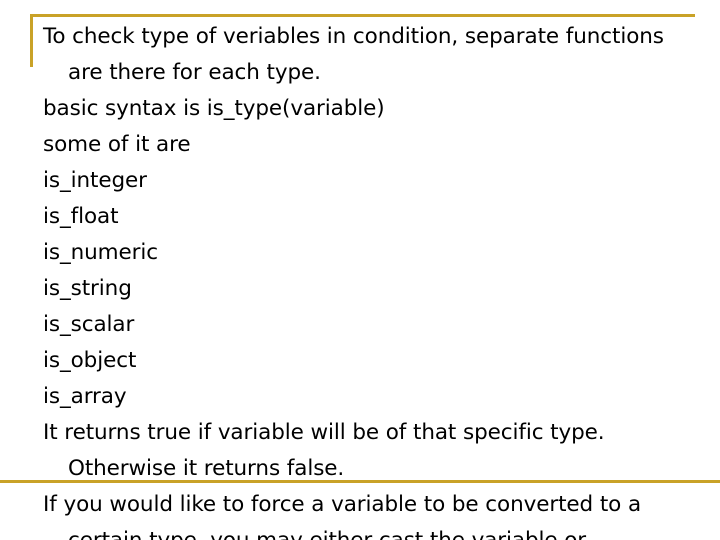 Image resolution: width=720 pixels, height=540 pixels. What do you see at coordinates (117, 144) in the screenshot?
I see `paragraph-some-of-it-are: some of it are` at bounding box center [117, 144].